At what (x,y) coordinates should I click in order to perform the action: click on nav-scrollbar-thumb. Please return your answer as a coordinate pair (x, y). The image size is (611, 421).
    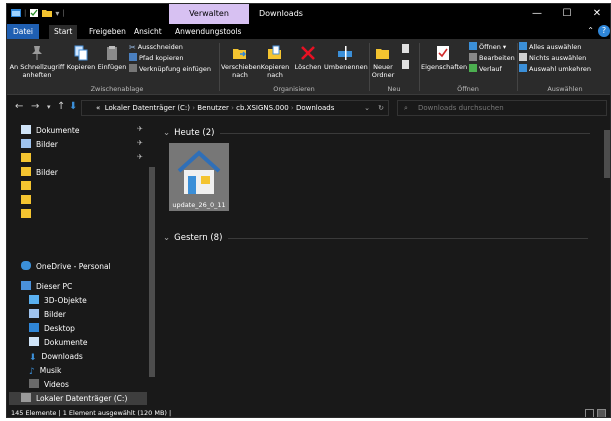
    Looking at the image, I should click on (152, 272).